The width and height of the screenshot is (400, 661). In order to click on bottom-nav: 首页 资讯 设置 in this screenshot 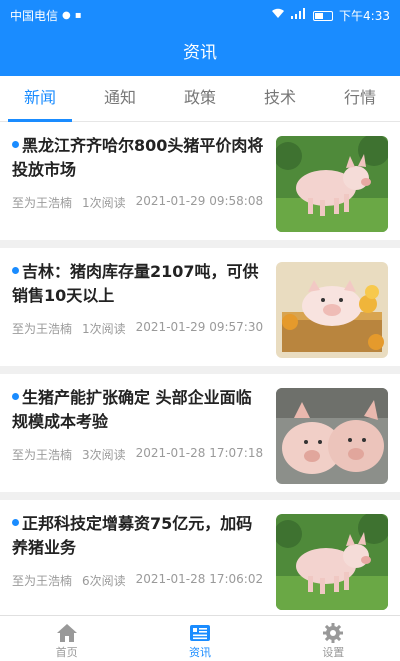, I will do `click(200, 638)`.